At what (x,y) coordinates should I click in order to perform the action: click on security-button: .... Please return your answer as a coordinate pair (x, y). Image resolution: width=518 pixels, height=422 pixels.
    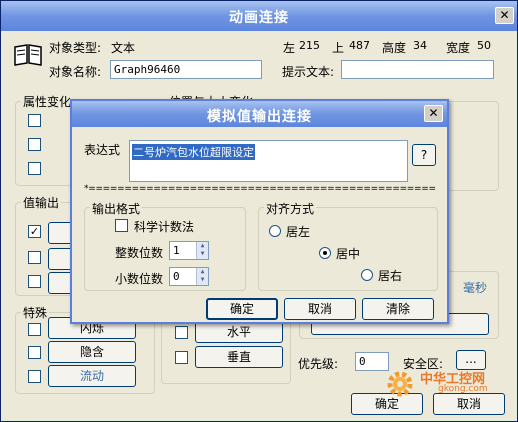
    Looking at the image, I should click on (471, 360).